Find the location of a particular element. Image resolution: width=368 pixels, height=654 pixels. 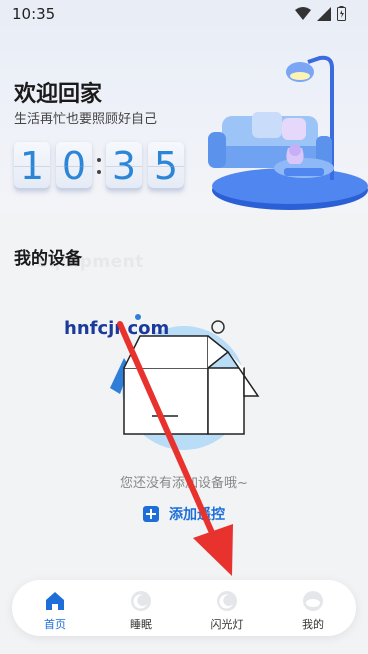

nav-label-profile: 我的 is located at coordinates (313, 624).